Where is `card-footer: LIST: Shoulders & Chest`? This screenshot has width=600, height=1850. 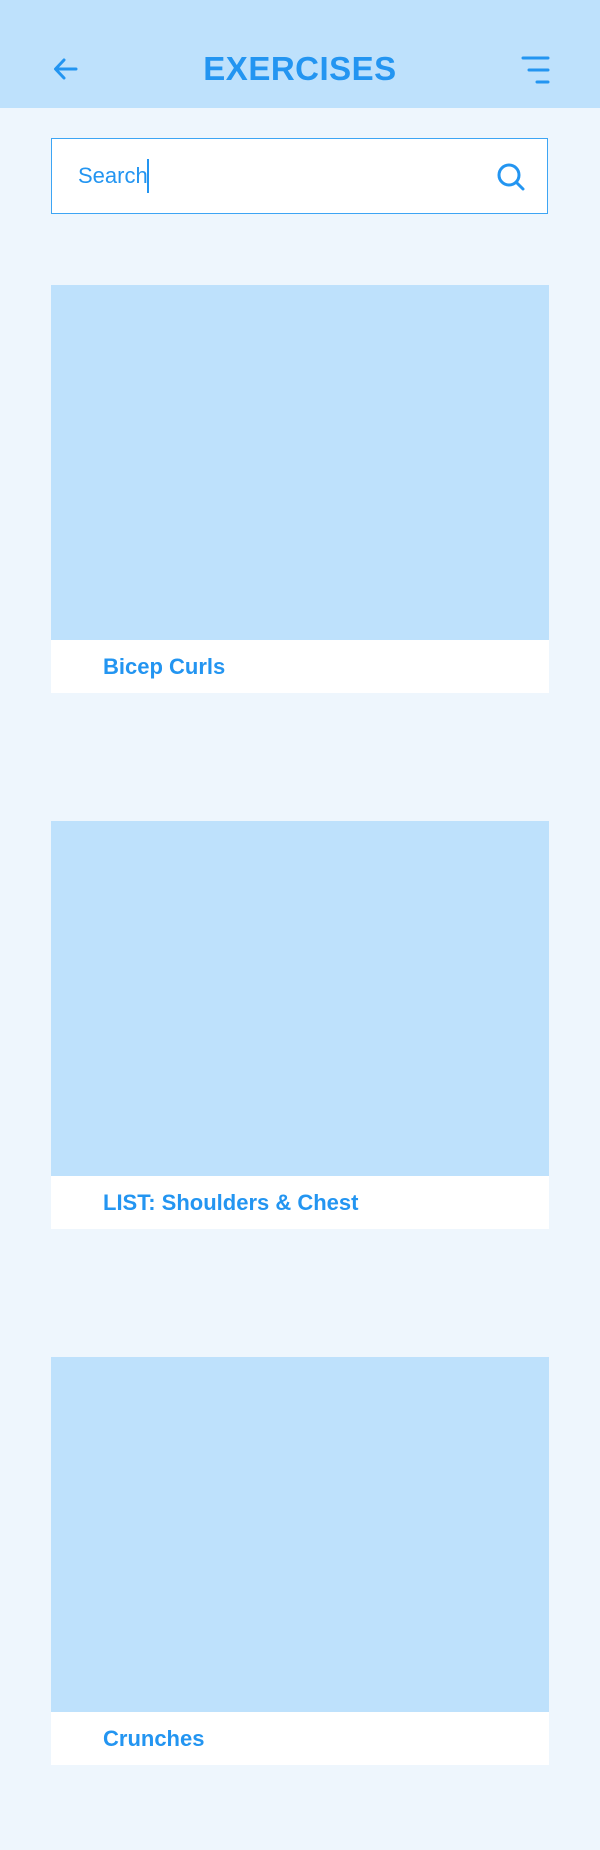
card-footer: LIST: Shoulders & Chest is located at coordinates (300, 1202).